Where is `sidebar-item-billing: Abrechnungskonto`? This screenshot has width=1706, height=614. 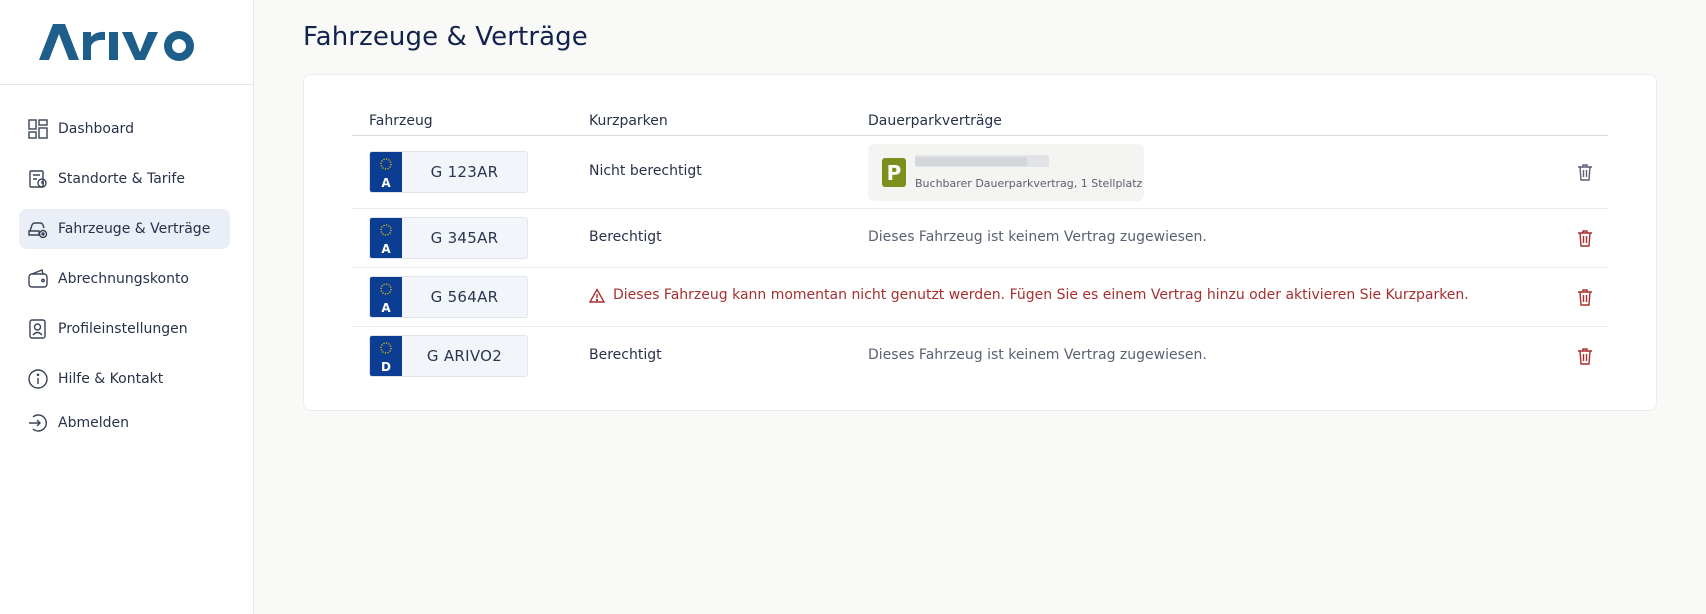
sidebar-item-billing: Abrechnungskonto is located at coordinates (124, 279).